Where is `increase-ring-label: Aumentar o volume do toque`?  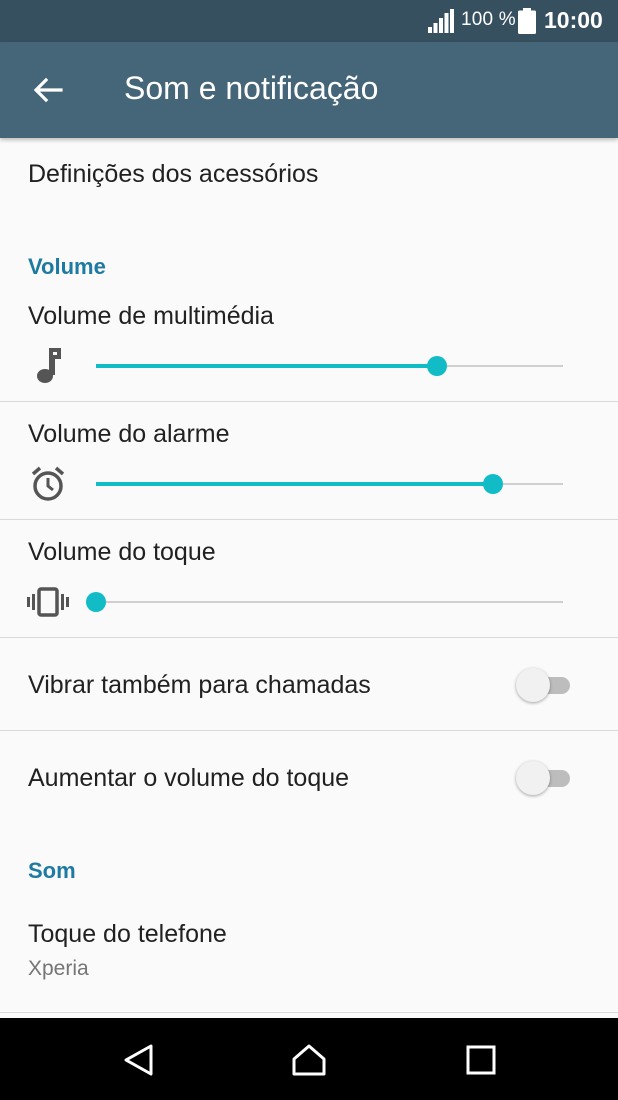
increase-ring-label: Aumentar o volume do toque is located at coordinates (189, 778).